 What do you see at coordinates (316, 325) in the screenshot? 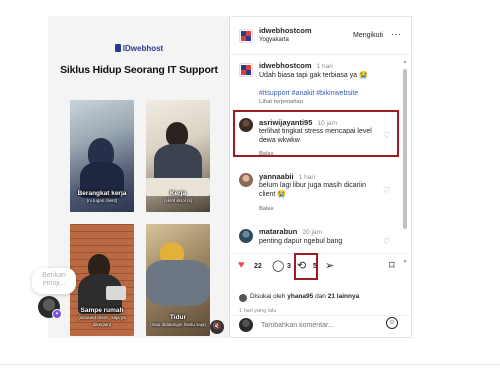
I see `add-comment-input` at bounding box center [316, 325].